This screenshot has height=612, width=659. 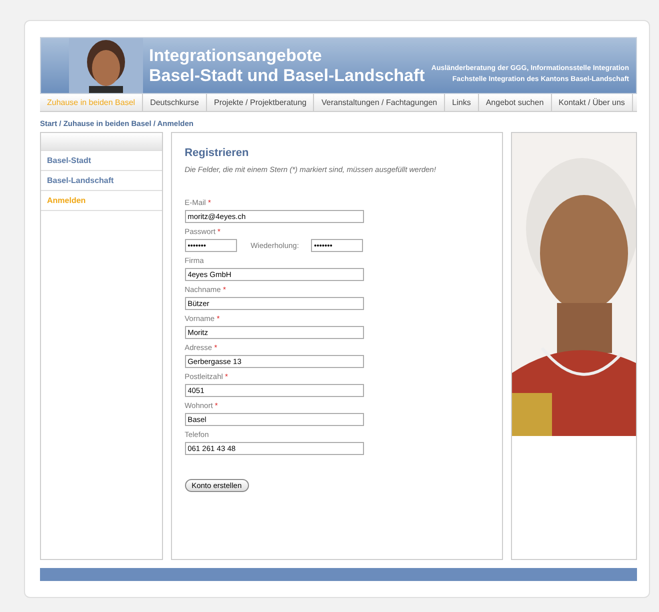 What do you see at coordinates (462, 102) in the screenshot?
I see `nav-tab: Links` at bounding box center [462, 102].